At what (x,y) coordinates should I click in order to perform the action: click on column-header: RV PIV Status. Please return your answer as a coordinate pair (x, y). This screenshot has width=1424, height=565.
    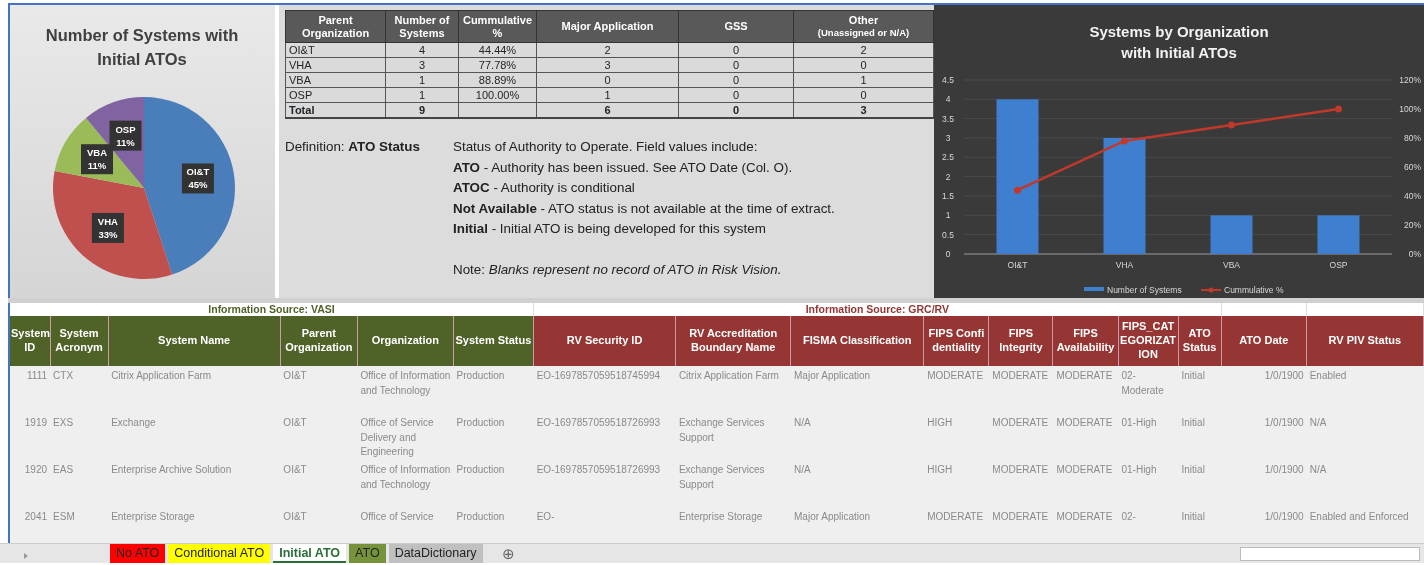
    Looking at the image, I should click on (1365, 341).